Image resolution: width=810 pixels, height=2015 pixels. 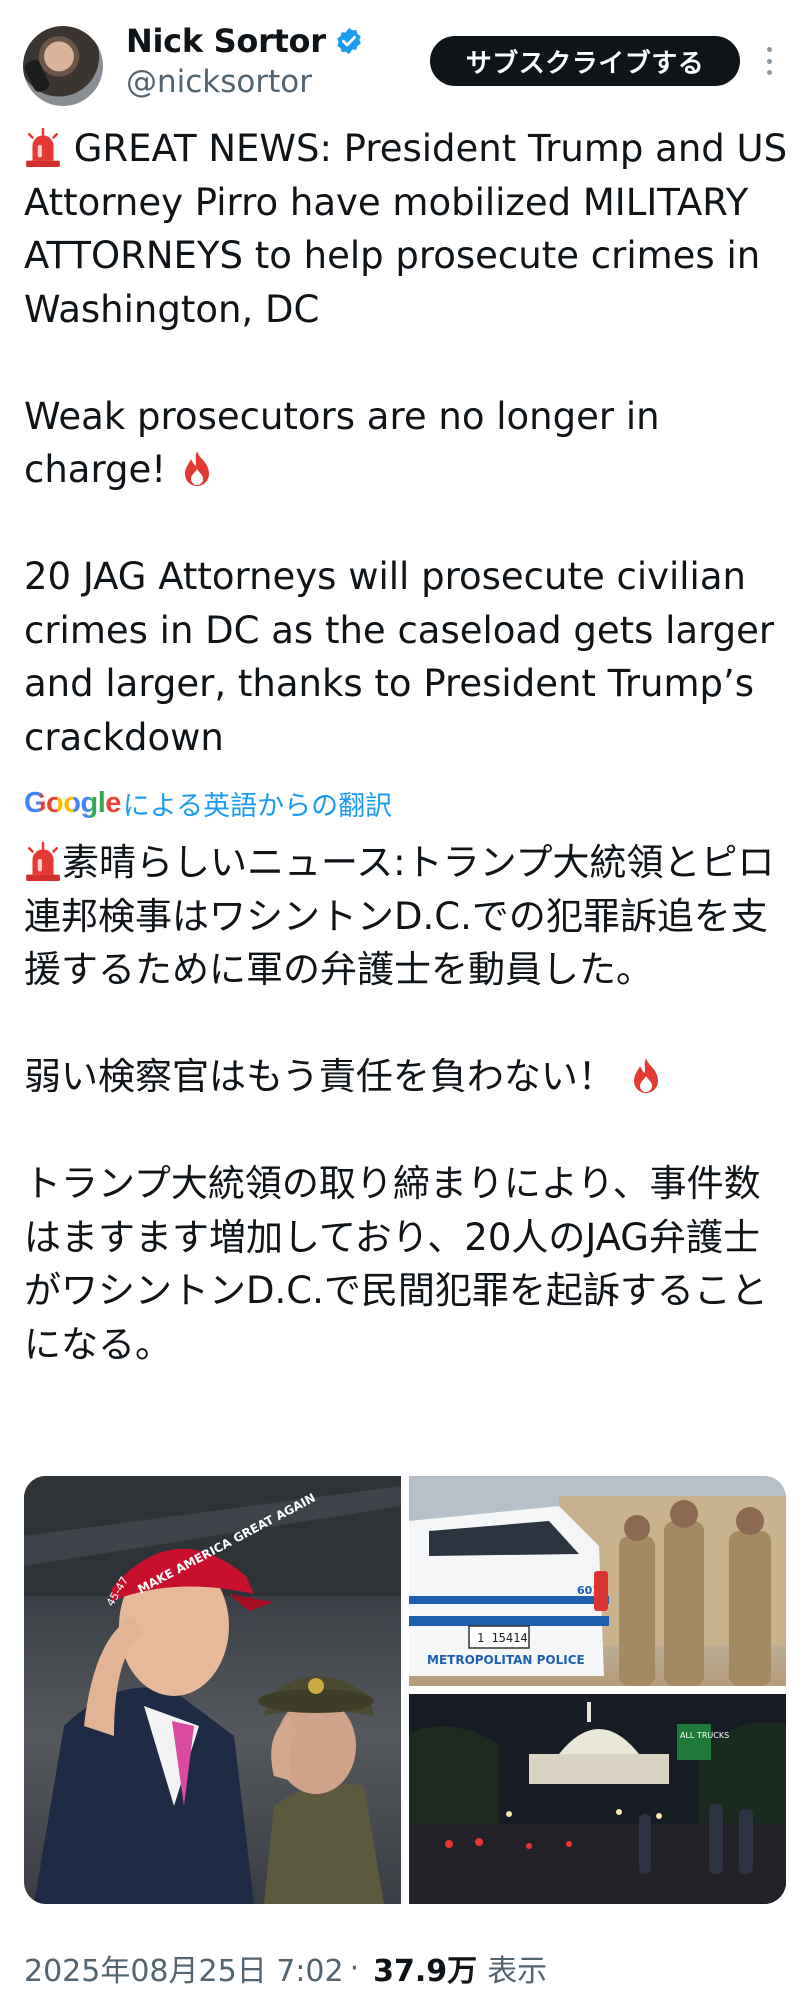 I want to click on google-logo: Google, so click(x=72, y=803).